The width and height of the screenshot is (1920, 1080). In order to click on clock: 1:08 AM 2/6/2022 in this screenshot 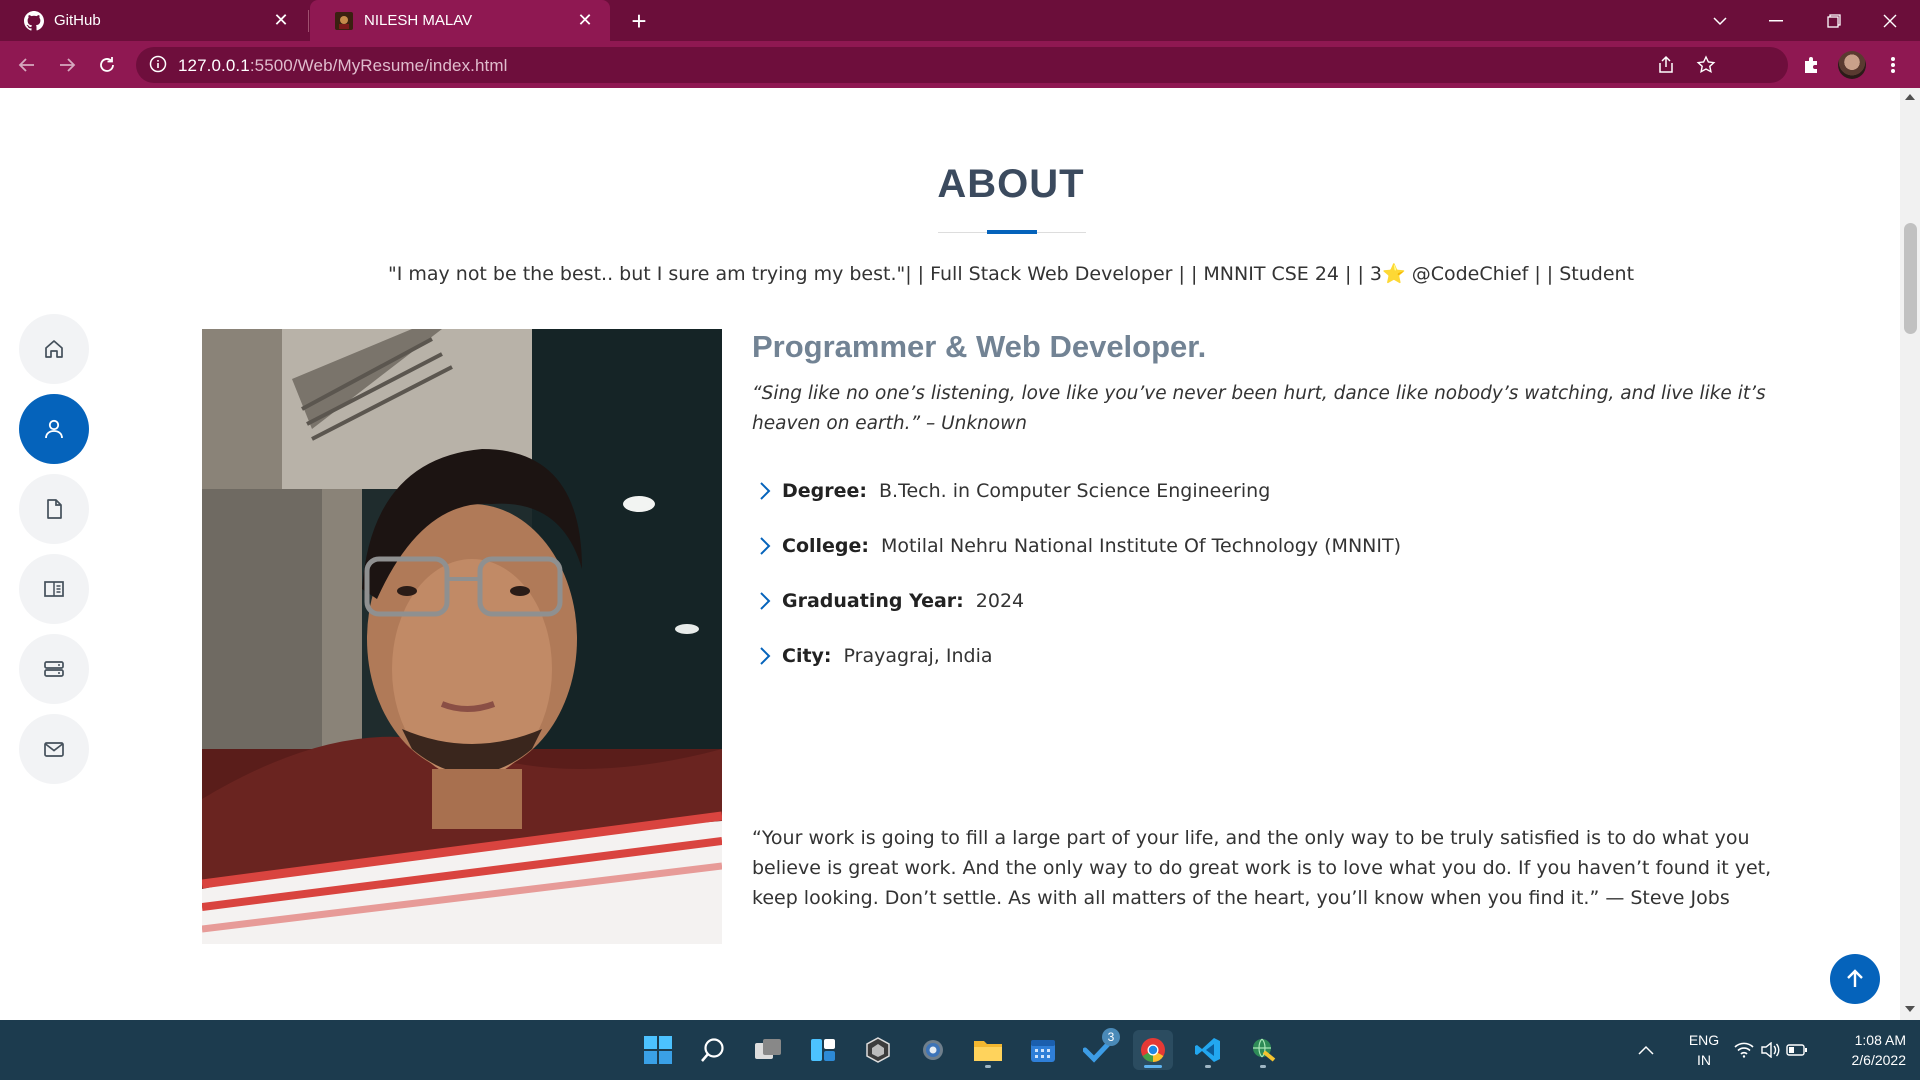, I will do `click(1866, 1050)`.